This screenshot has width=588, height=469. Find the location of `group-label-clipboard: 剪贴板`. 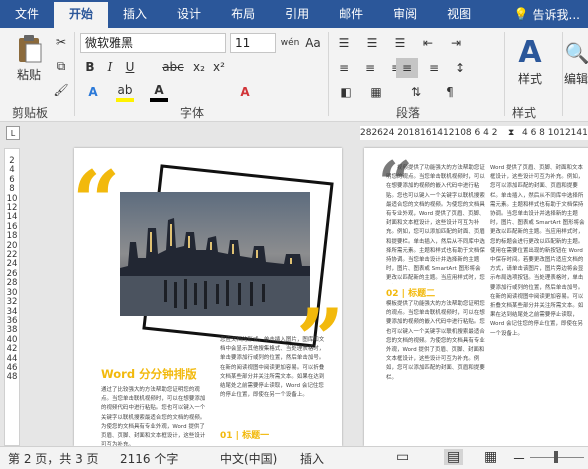

group-label-clipboard: 剪贴板 is located at coordinates (30, 113).